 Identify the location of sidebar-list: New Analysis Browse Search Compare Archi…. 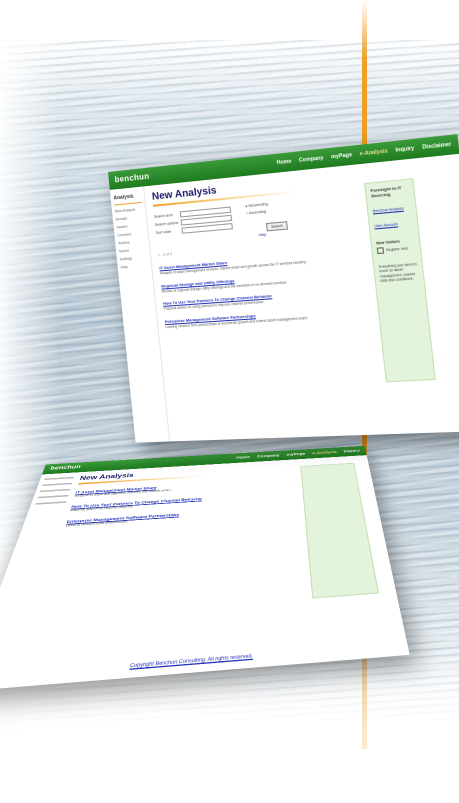
(133, 238).